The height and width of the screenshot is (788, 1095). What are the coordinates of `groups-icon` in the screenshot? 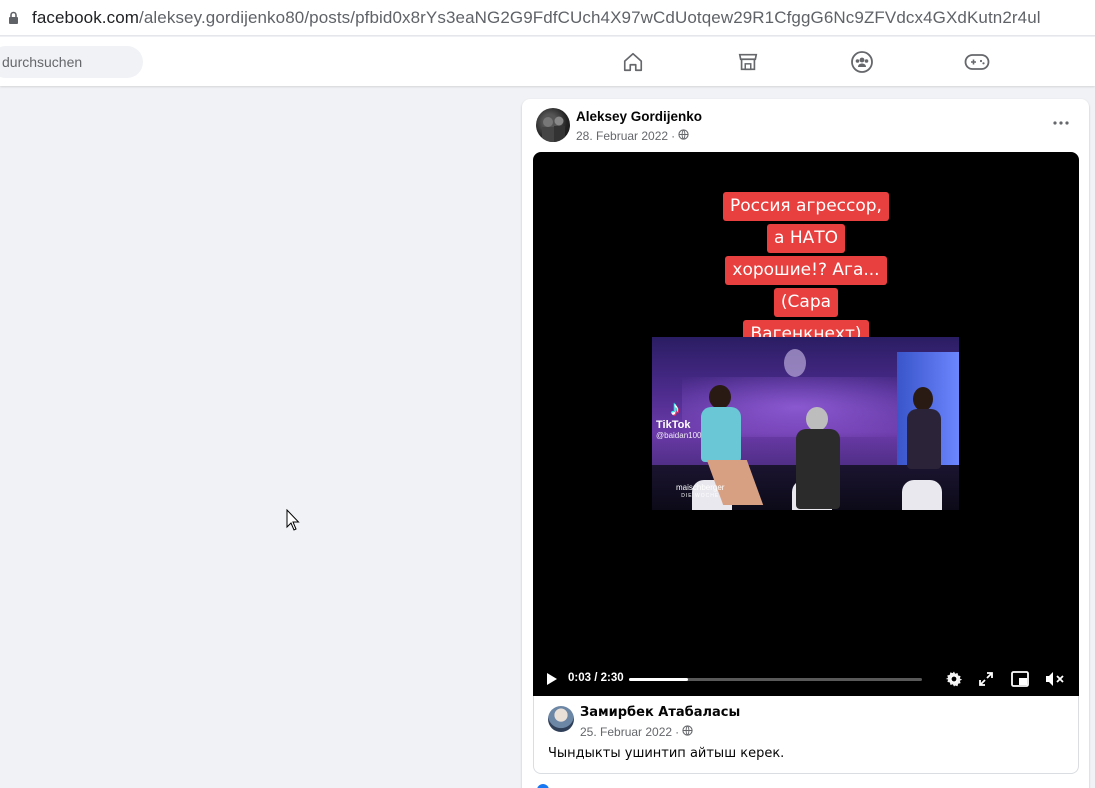 It's located at (862, 62).